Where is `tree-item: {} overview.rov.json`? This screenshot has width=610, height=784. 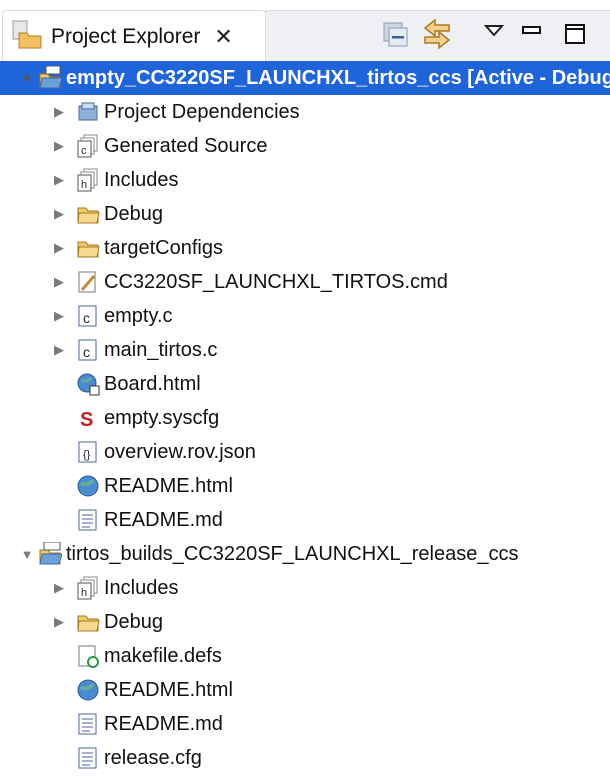
tree-item: {} overview.rov.json is located at coordinates (305, 452).